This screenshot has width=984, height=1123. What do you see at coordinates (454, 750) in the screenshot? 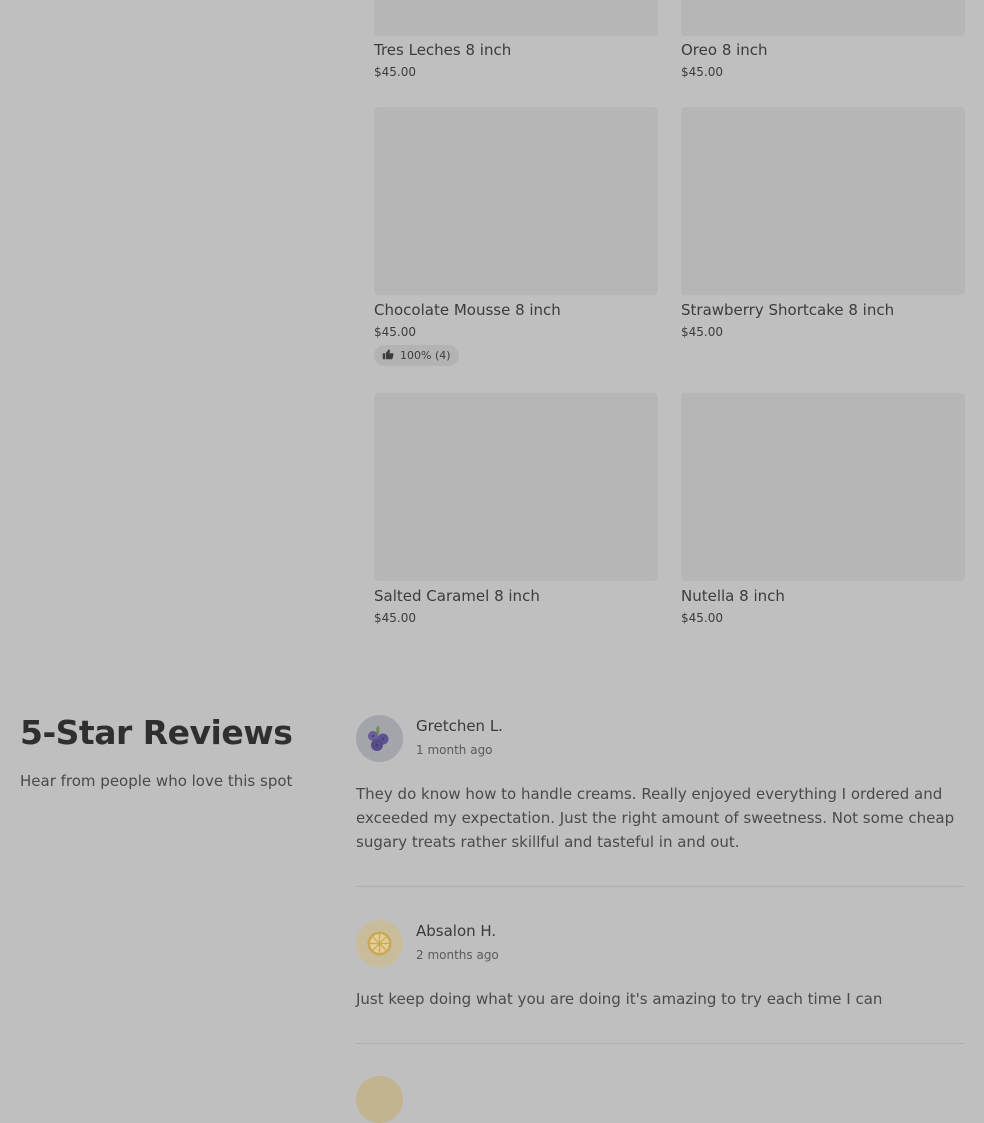
I see `review-date: 1 month ago` at bounding box center [454, 750].